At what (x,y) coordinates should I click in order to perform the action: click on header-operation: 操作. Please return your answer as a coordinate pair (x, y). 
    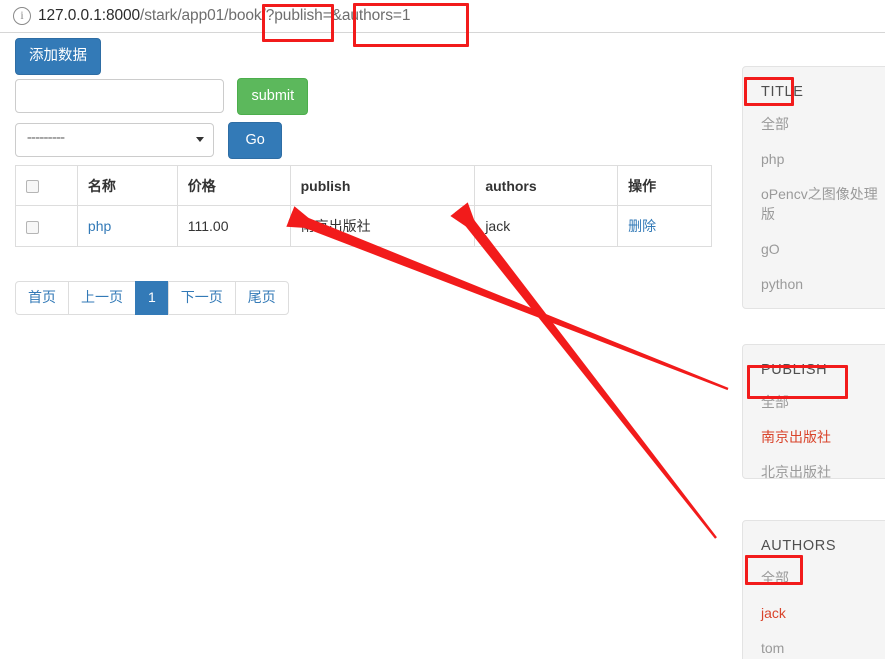
    Looking at the image, I should click on (664, 185).